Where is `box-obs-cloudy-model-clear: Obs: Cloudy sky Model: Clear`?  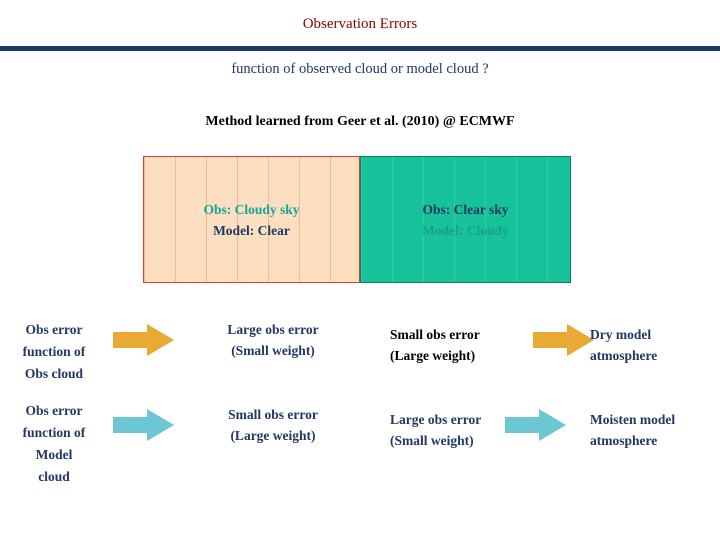
box-obs-cloudy-model-clear: Obs: Cloudy sky Model: Clear is located at coordinates (251, 219).